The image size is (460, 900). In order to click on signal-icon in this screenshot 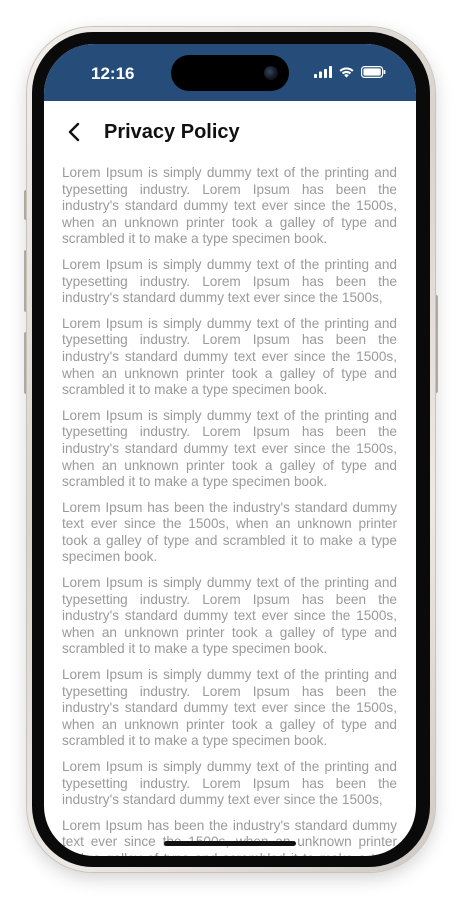, I will do `click(323, 72)`.